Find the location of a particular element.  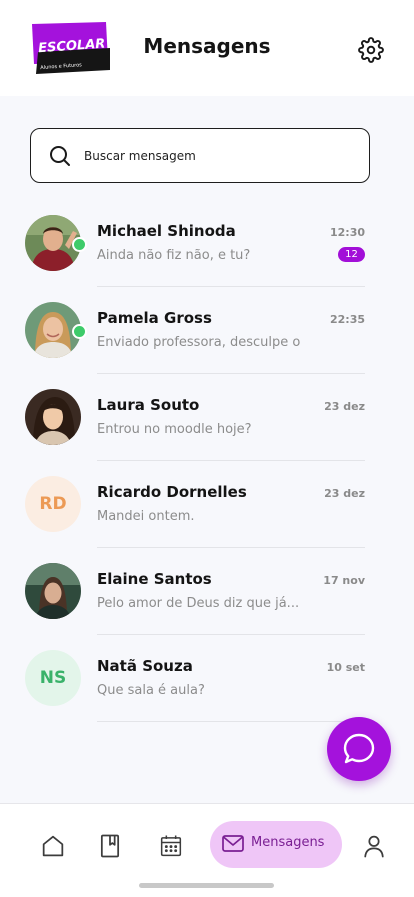

unread-count-badge: 12 is located at coordinates (351, 254).